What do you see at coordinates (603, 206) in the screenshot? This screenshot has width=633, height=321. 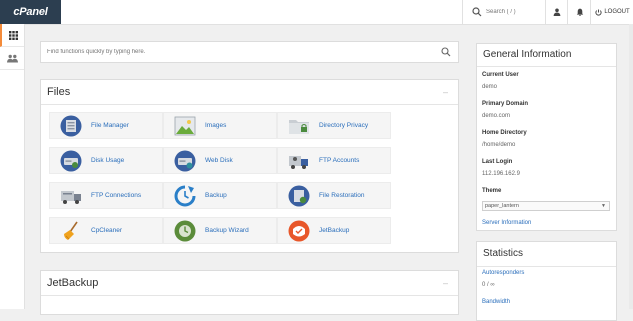 I see `chevron-down-icon: ▼` at bounding box center [603, 206].